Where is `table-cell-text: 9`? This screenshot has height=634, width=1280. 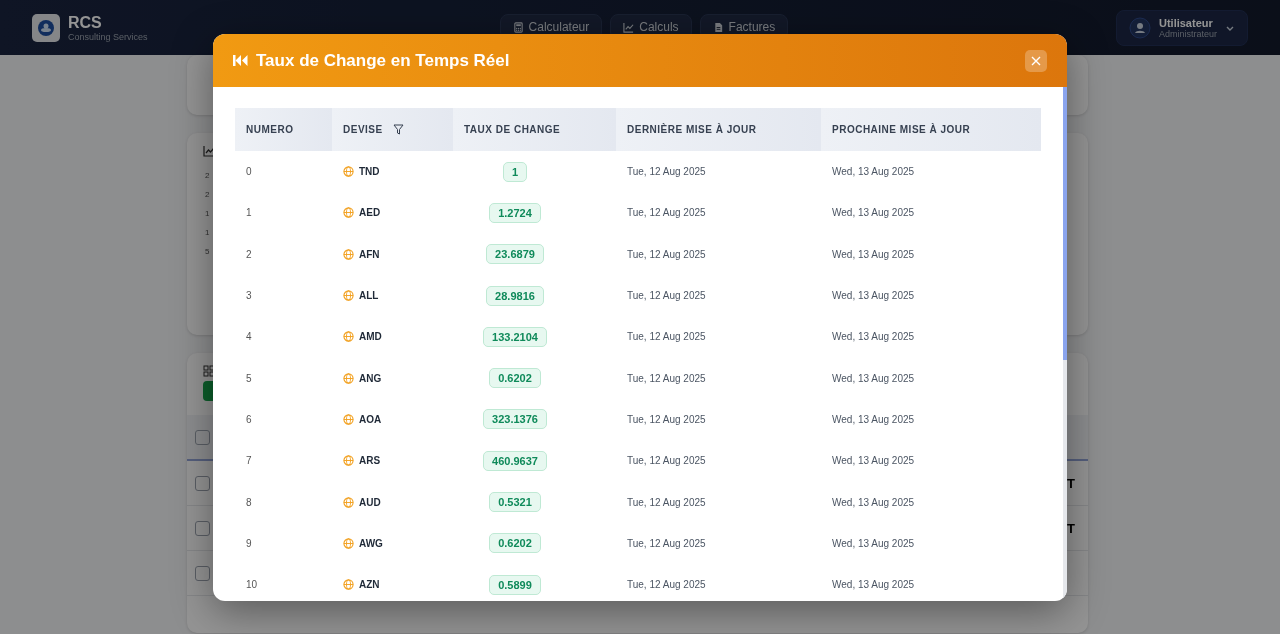
table-cell-text: 9 is located at coordinates (249, 543).